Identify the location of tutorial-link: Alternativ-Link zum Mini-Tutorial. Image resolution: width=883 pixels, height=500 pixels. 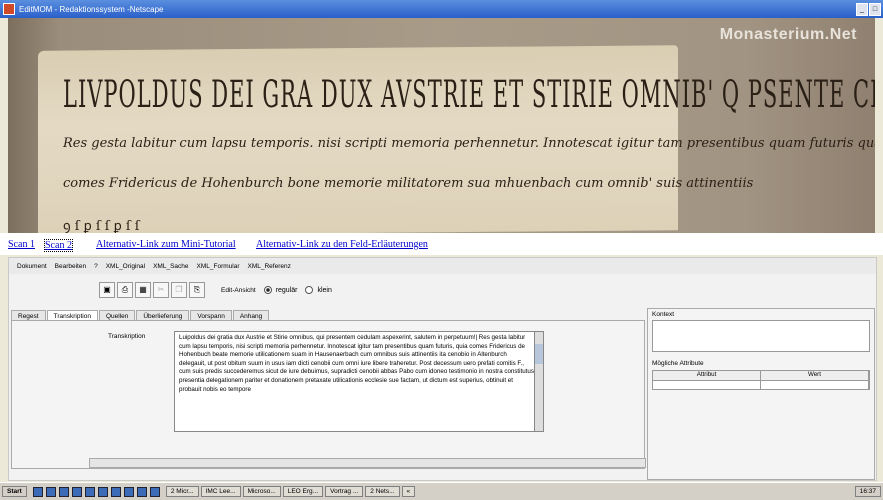
(166, 244).